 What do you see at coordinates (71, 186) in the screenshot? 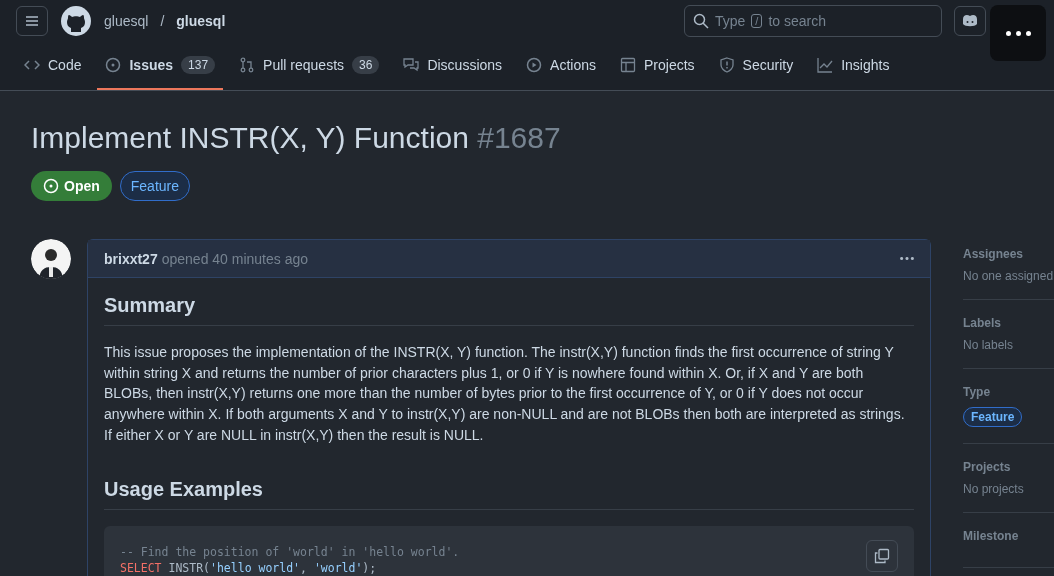
I see `state-badge: Open` at bounding box center [71, 186].